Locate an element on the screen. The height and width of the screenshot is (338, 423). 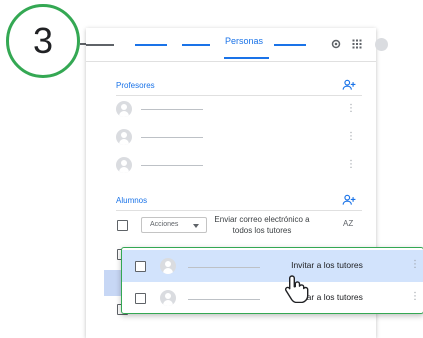
student-row-selected: Invitar a los tutores ⋮ is located at coordinates (272, 266).